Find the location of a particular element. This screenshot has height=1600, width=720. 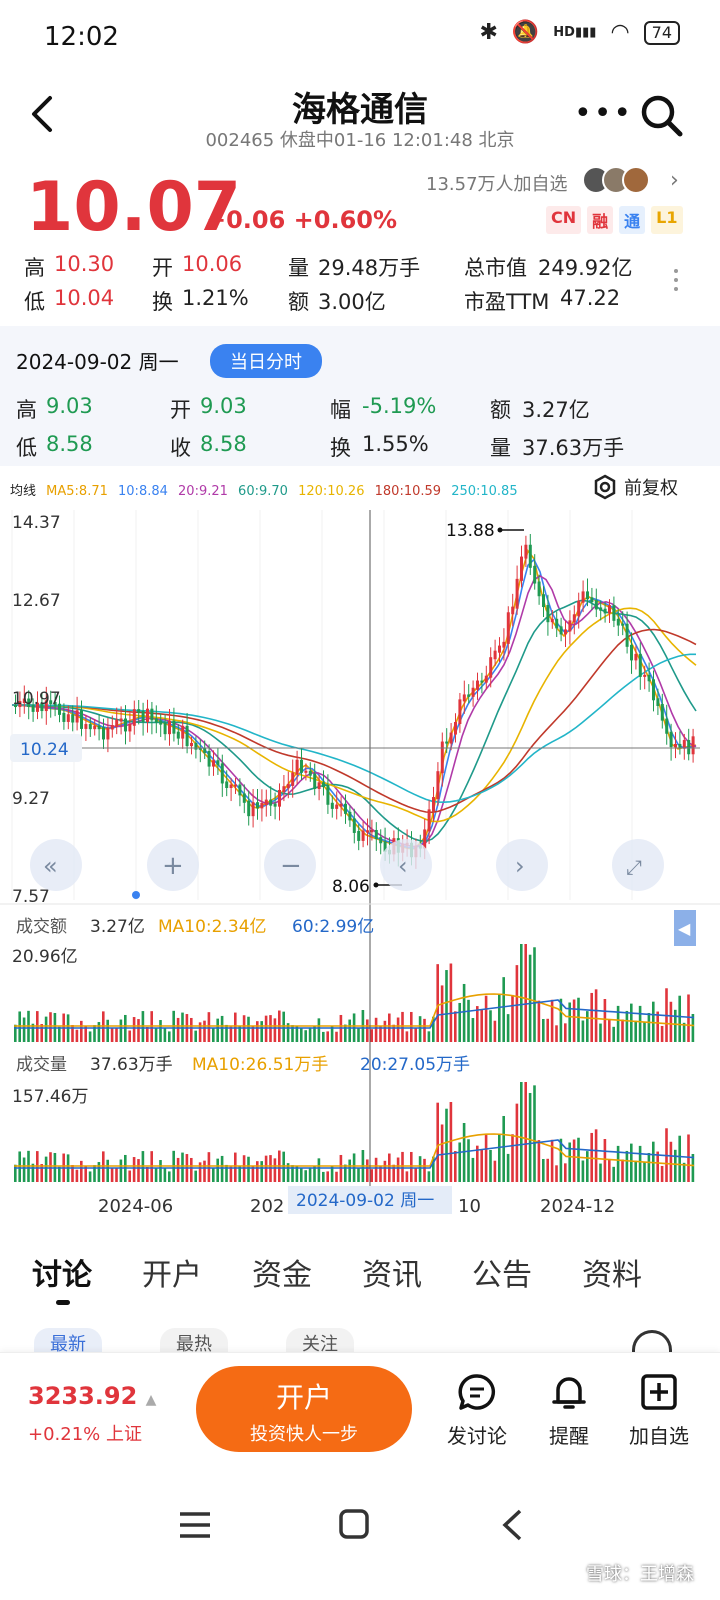

hist-range-label: 幅 is located at coordinates (340, 410).